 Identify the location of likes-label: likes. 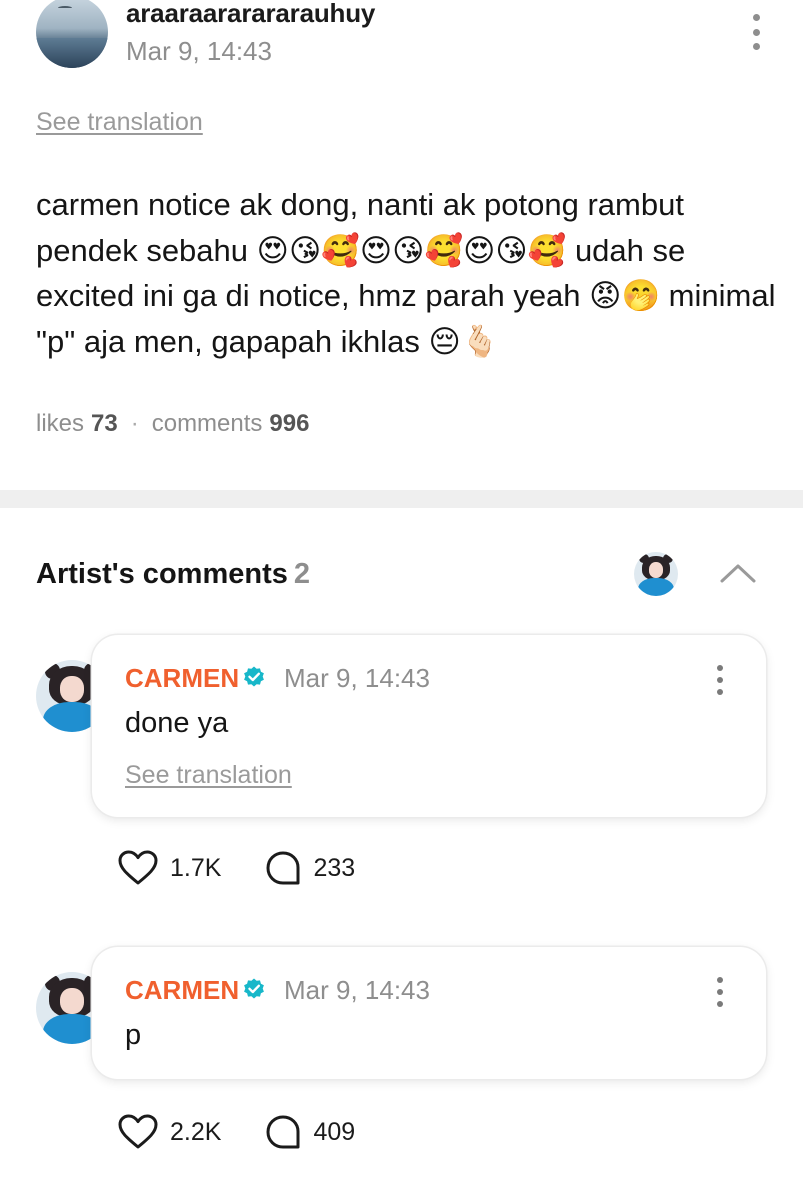
(60, 423).